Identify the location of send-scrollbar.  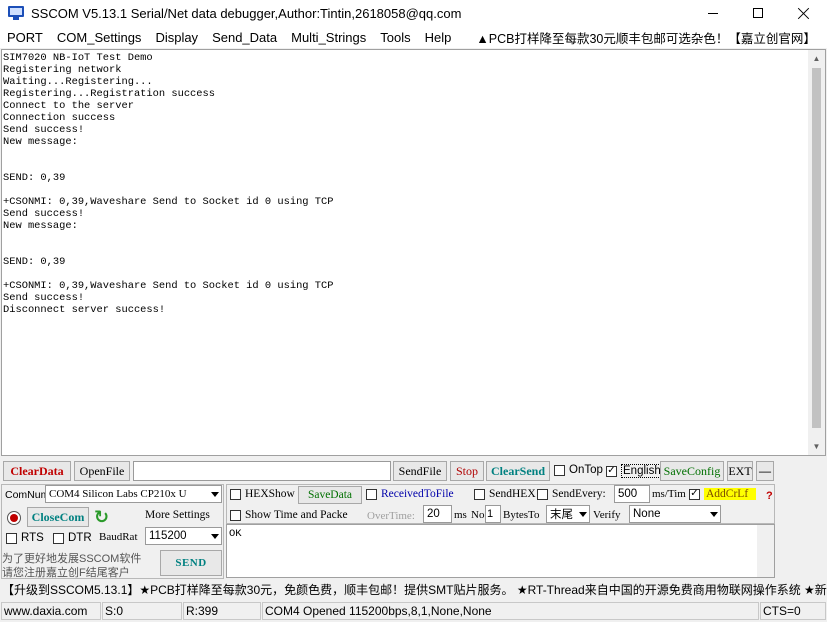
(765, 551).